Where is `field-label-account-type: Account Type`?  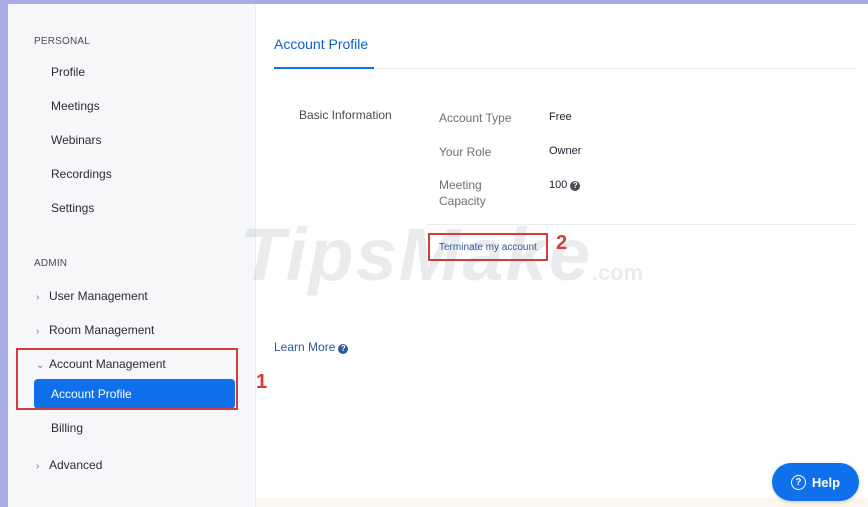
field-label-account-type: Account Type is located at coordinates (475, 118).